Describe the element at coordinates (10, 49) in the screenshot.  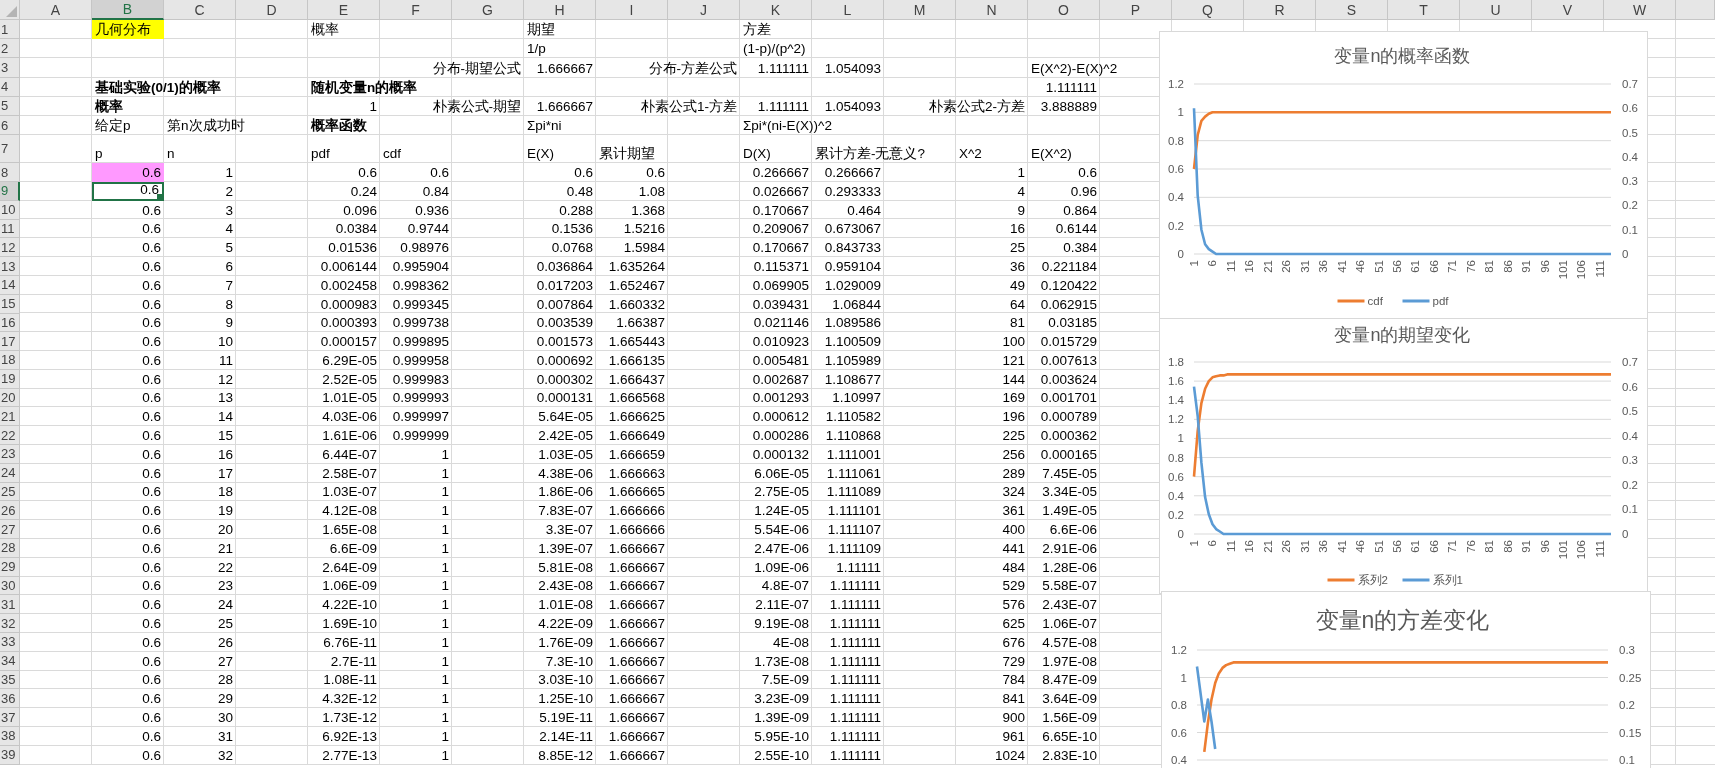
I see `row-header: 2` at that location.